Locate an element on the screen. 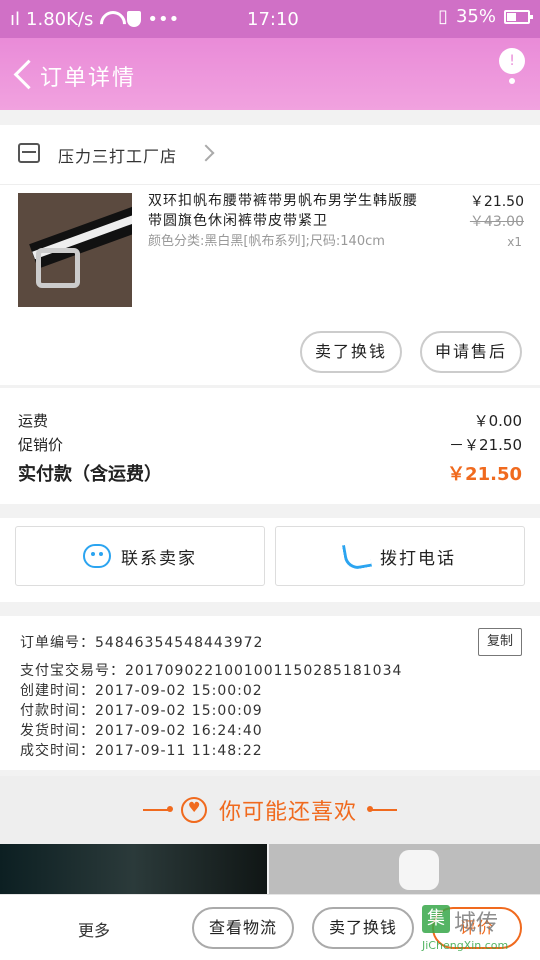  shield-icon is located at coordinates (134, 19).